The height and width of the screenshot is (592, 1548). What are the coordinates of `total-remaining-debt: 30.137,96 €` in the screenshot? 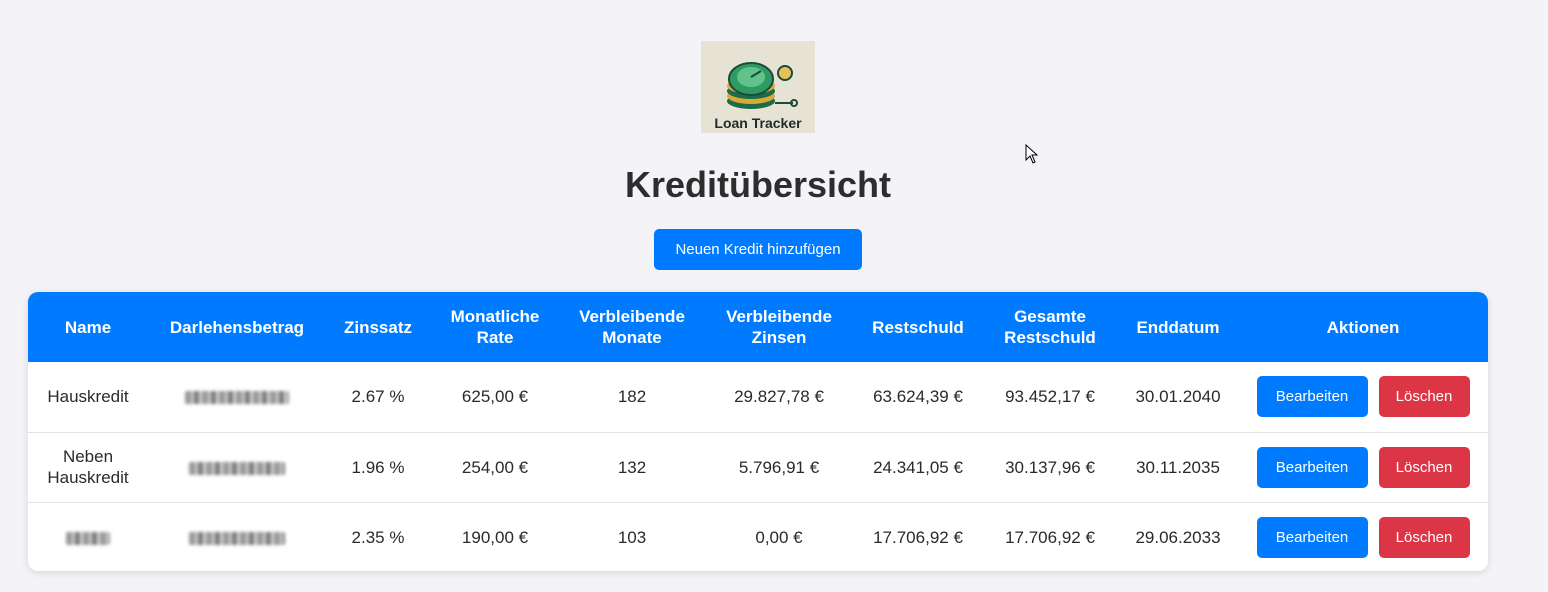 It's located at (1050, 467).